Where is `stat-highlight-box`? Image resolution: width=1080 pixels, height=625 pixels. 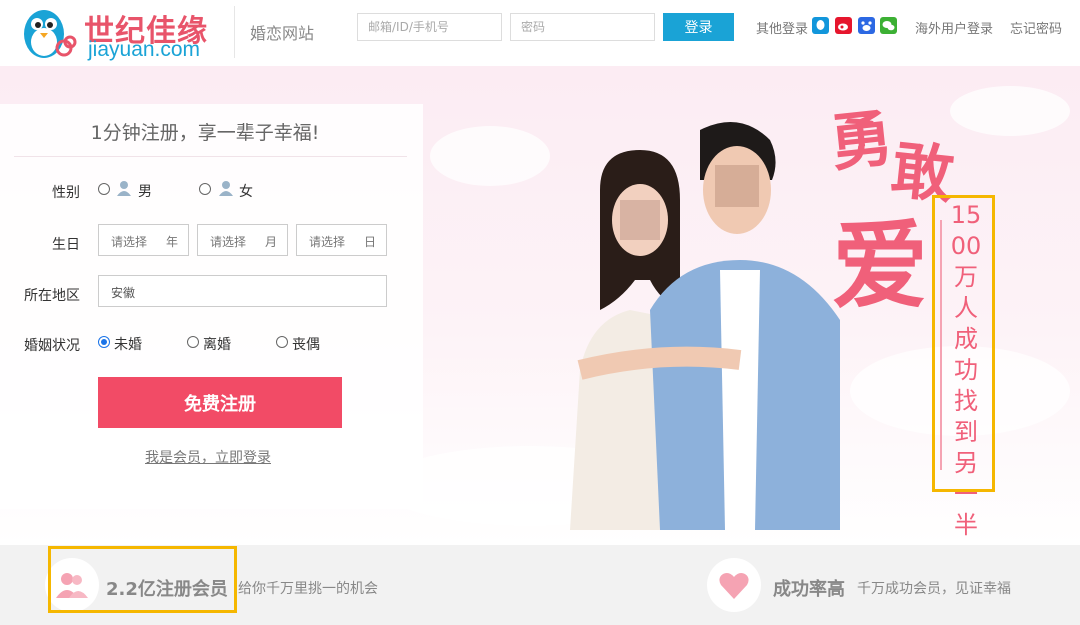 stat-highlight-box is located at coordinates (963, 343).